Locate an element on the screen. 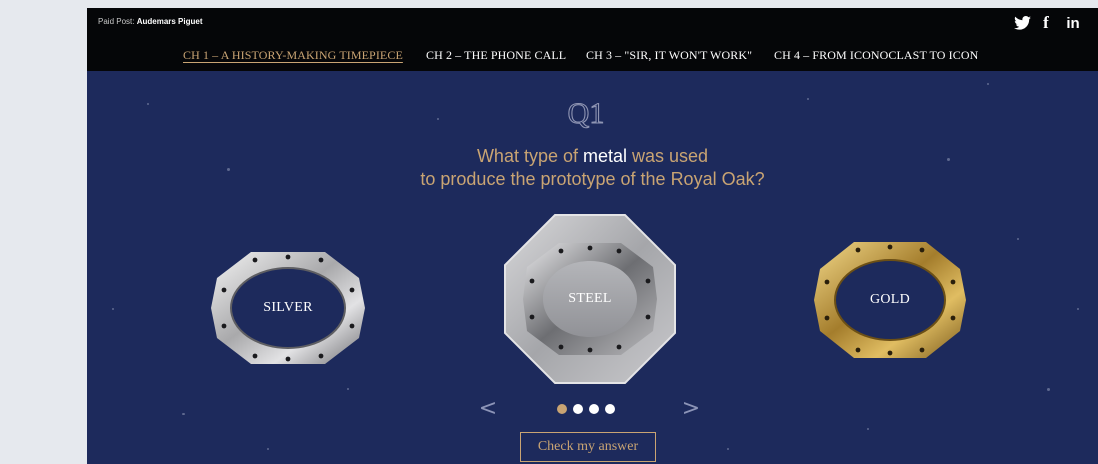 The image size is (1098, 464). answer-option-gold: GOLD is located at coordinates (890, 300).